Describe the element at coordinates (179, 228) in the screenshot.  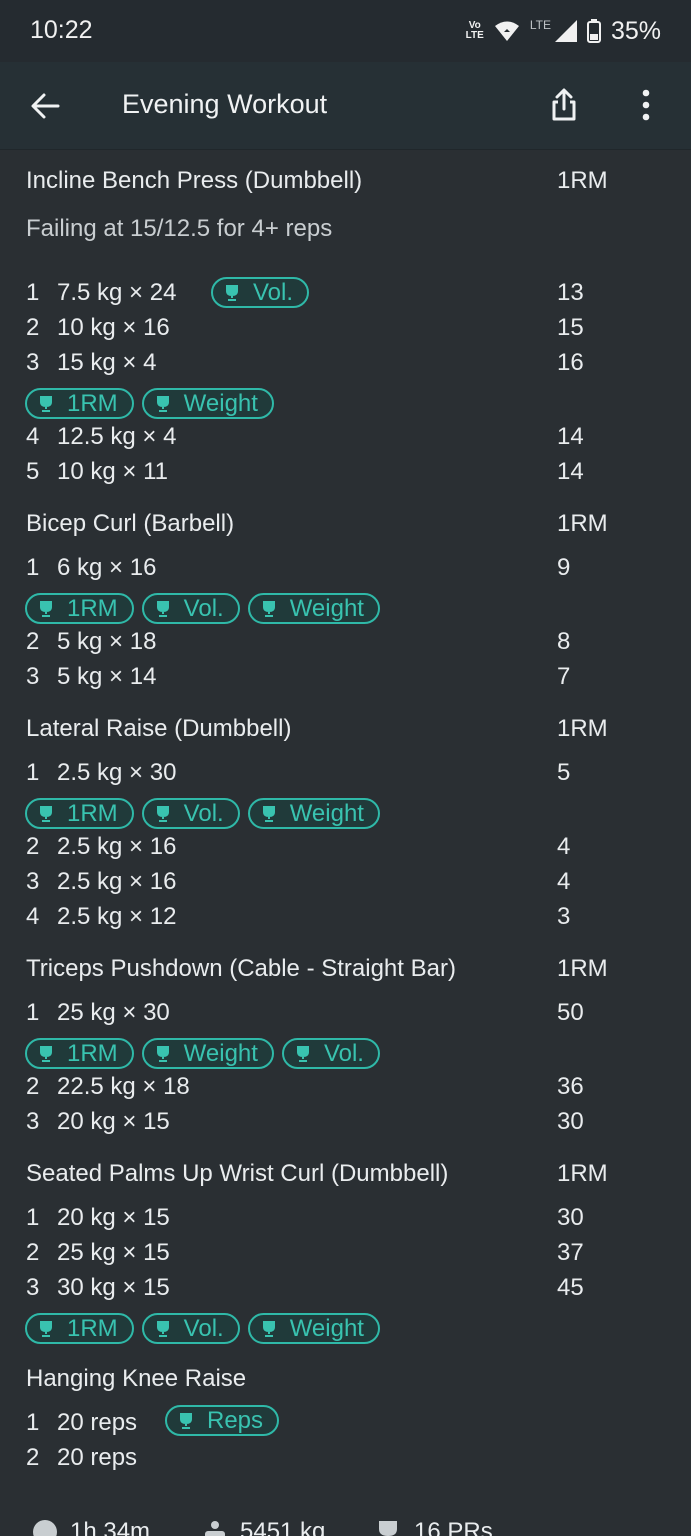
I see `exercise-note: Failing at 15/12.5 for 4+ reps` at that location.